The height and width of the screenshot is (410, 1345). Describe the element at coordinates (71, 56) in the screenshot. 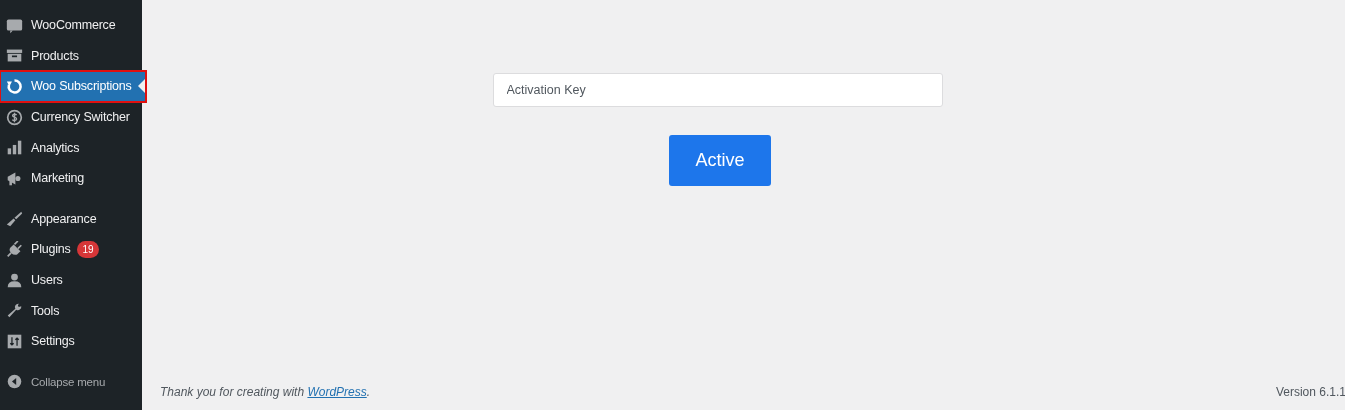

I see `sidebar-item: Products` at that location.